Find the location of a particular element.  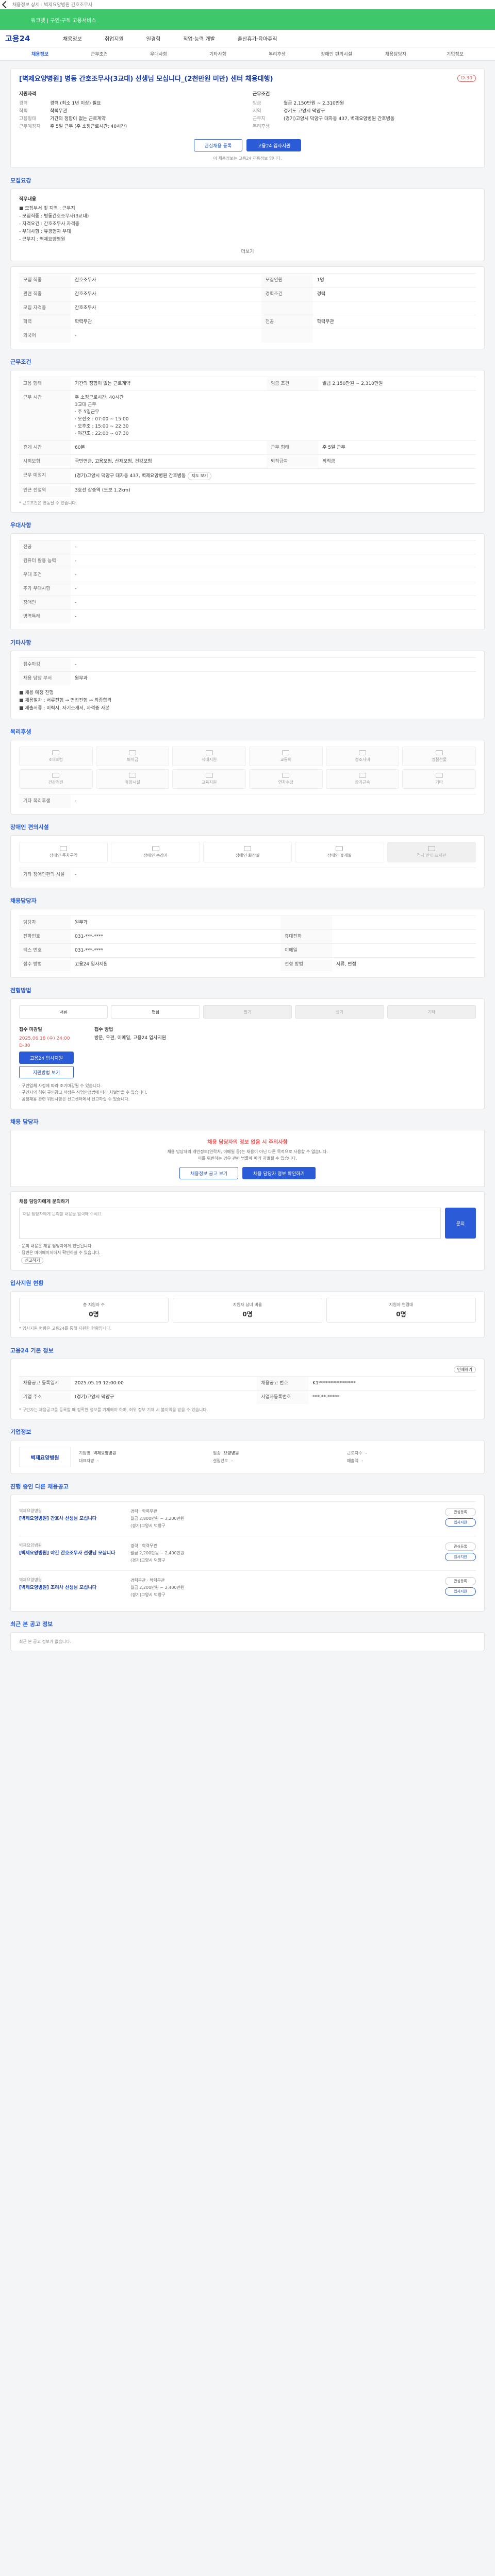

page-title-bar: 채용정보 상세 : 벽제요양병원 간호조무사 is located at coordinates (53, 6).